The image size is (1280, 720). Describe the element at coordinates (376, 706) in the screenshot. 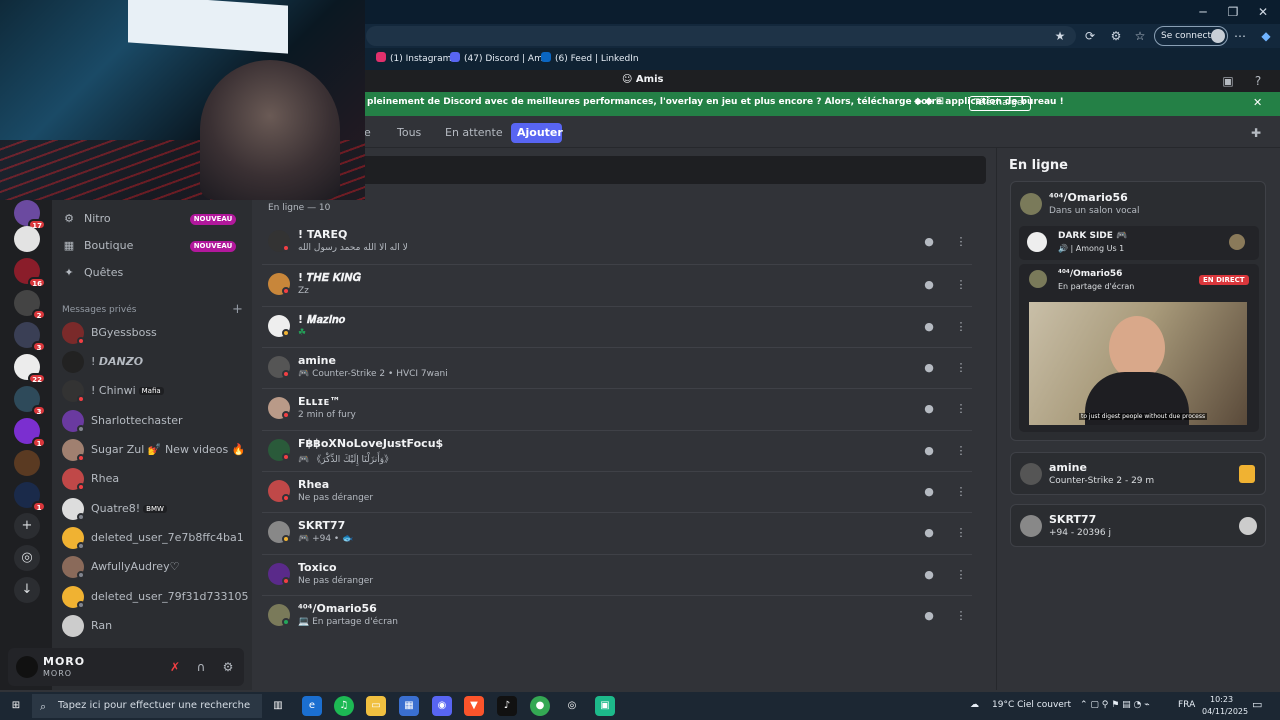

I see `file-explorer-icon: ▭` at that location.